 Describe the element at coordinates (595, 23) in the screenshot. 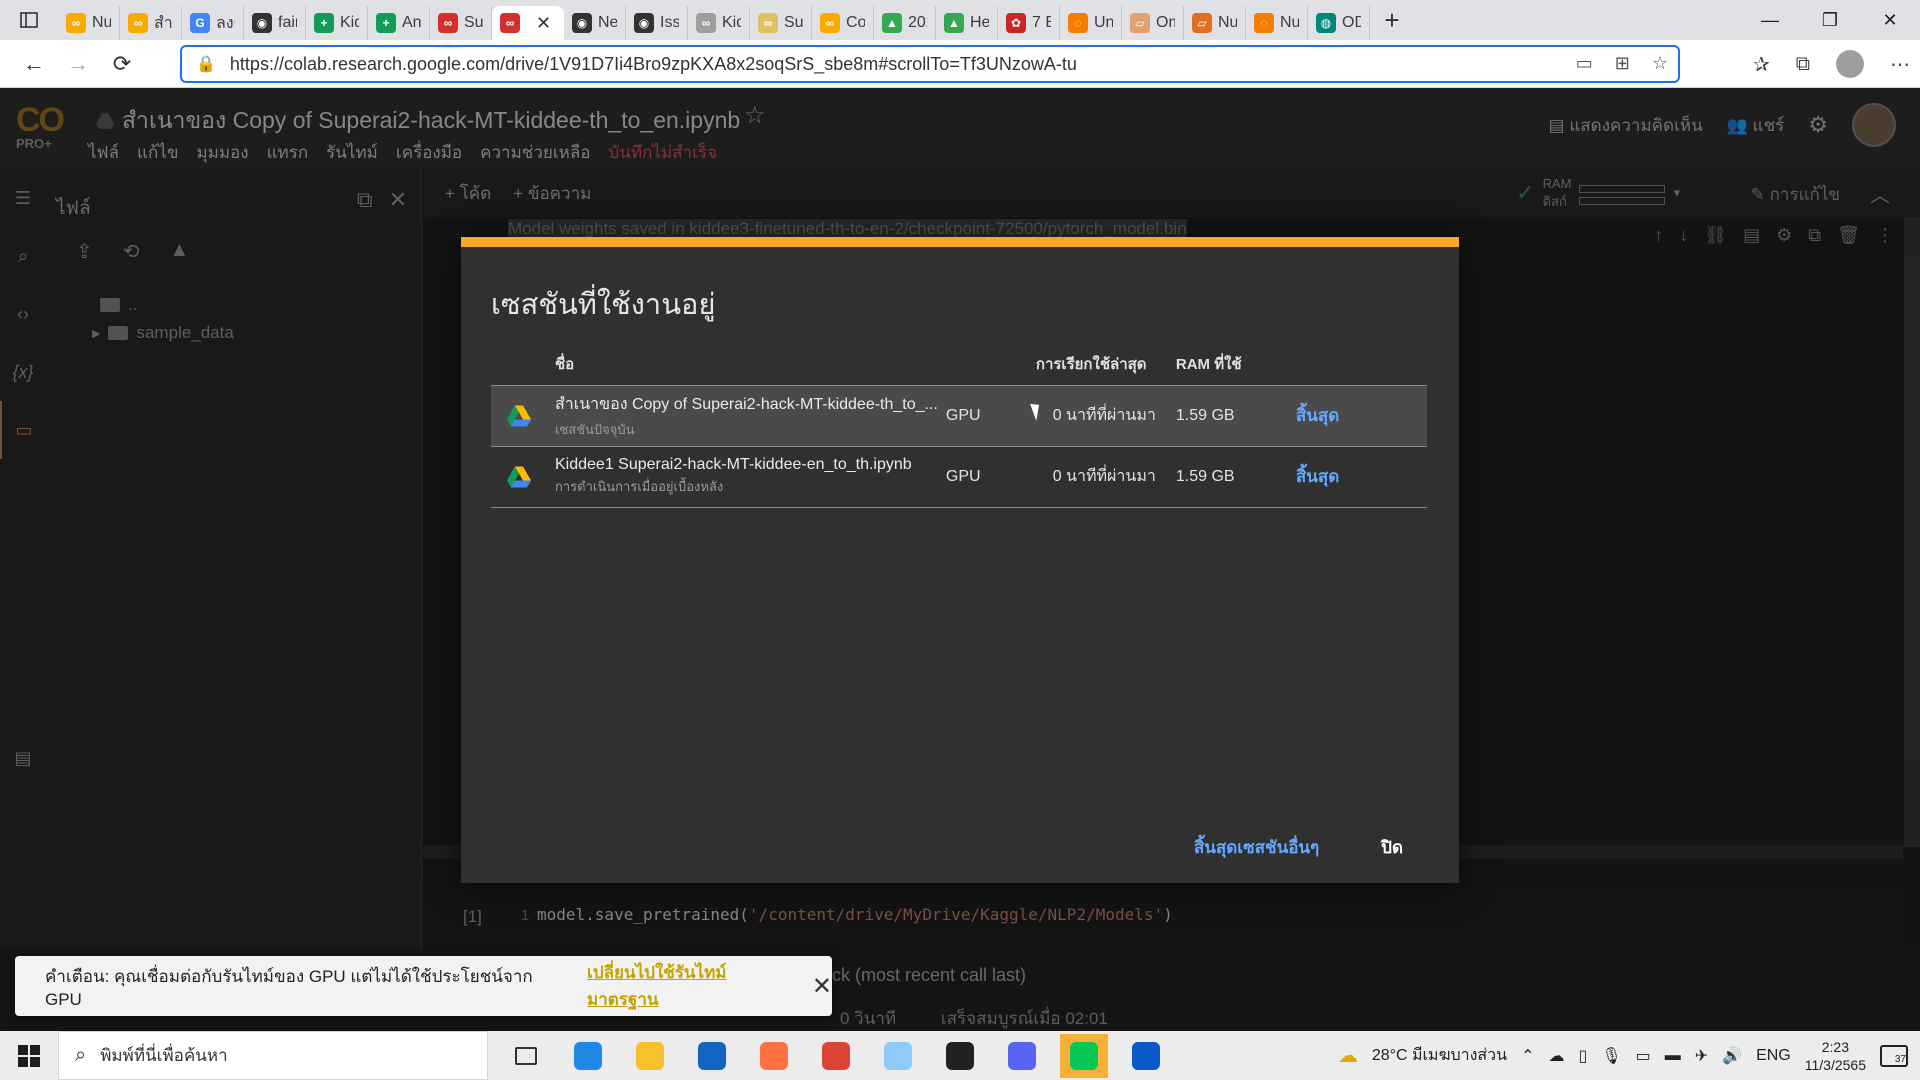

I see `browser-tab: ◉ New` at that location.